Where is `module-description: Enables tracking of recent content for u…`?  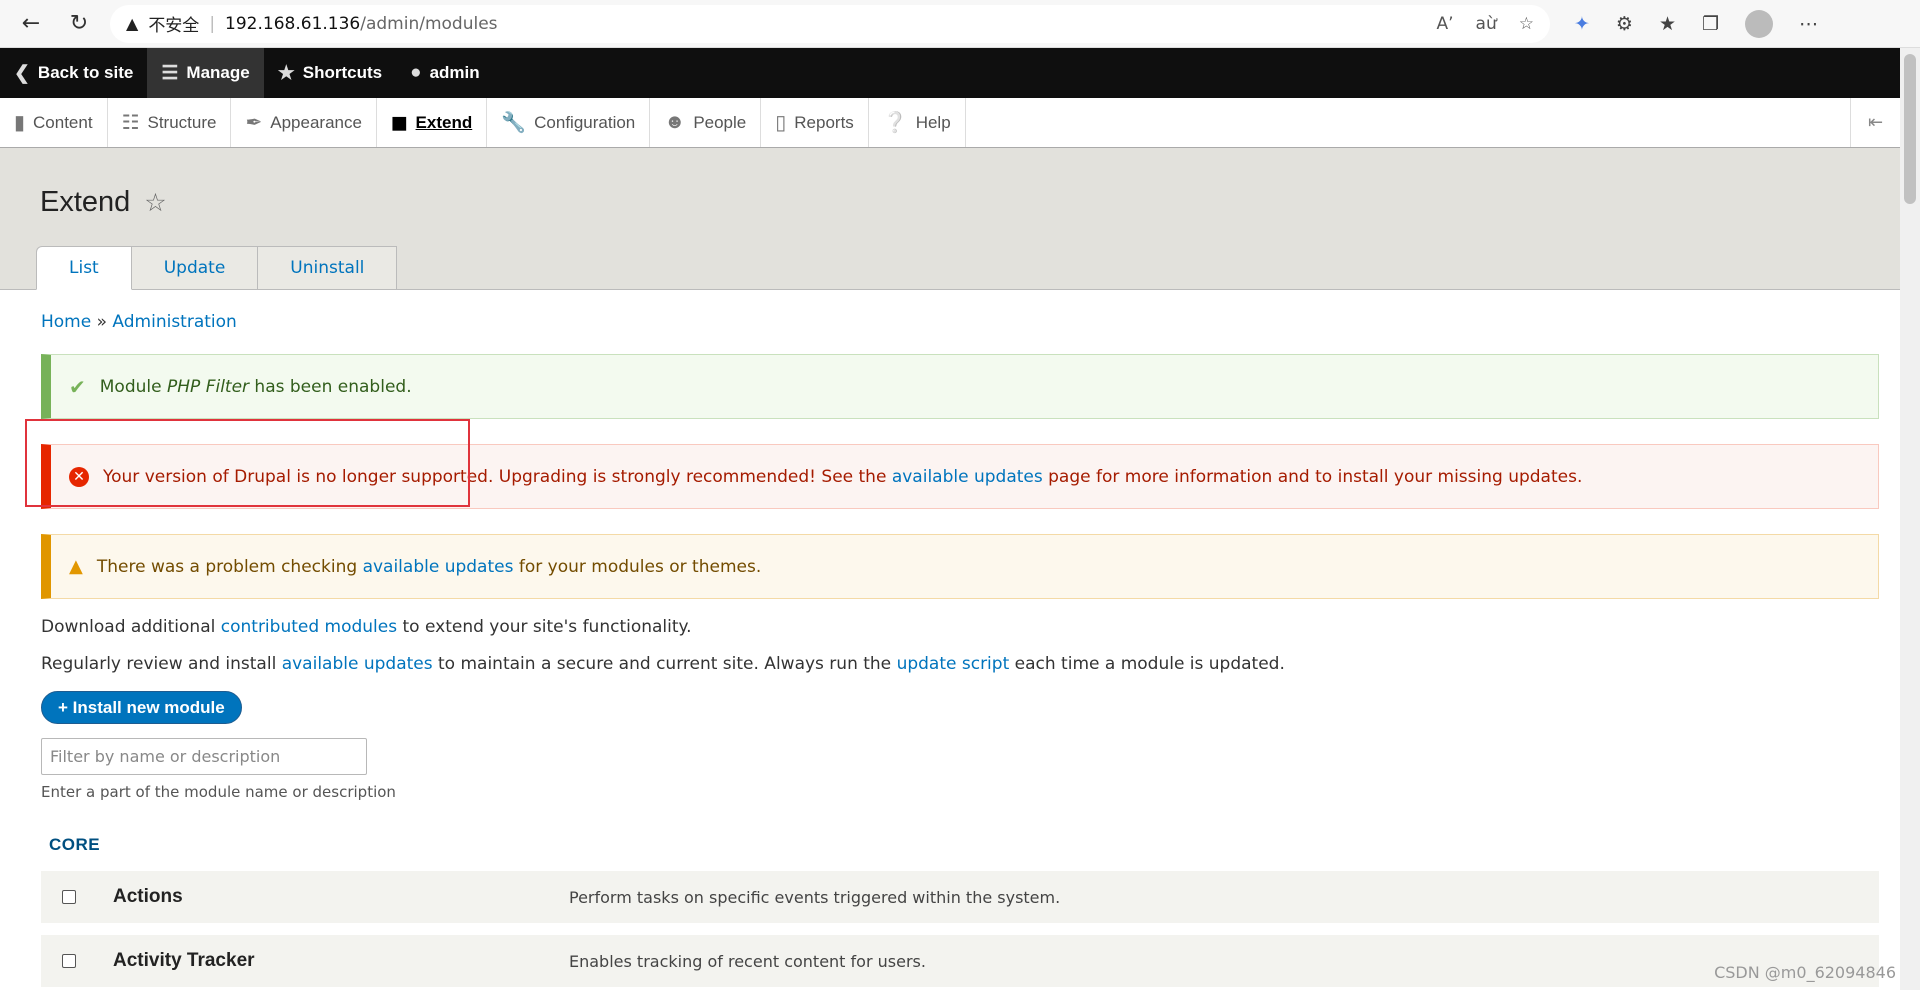 module-description: Enables tracking of recent content for u… is located at coordinates (747, 961).